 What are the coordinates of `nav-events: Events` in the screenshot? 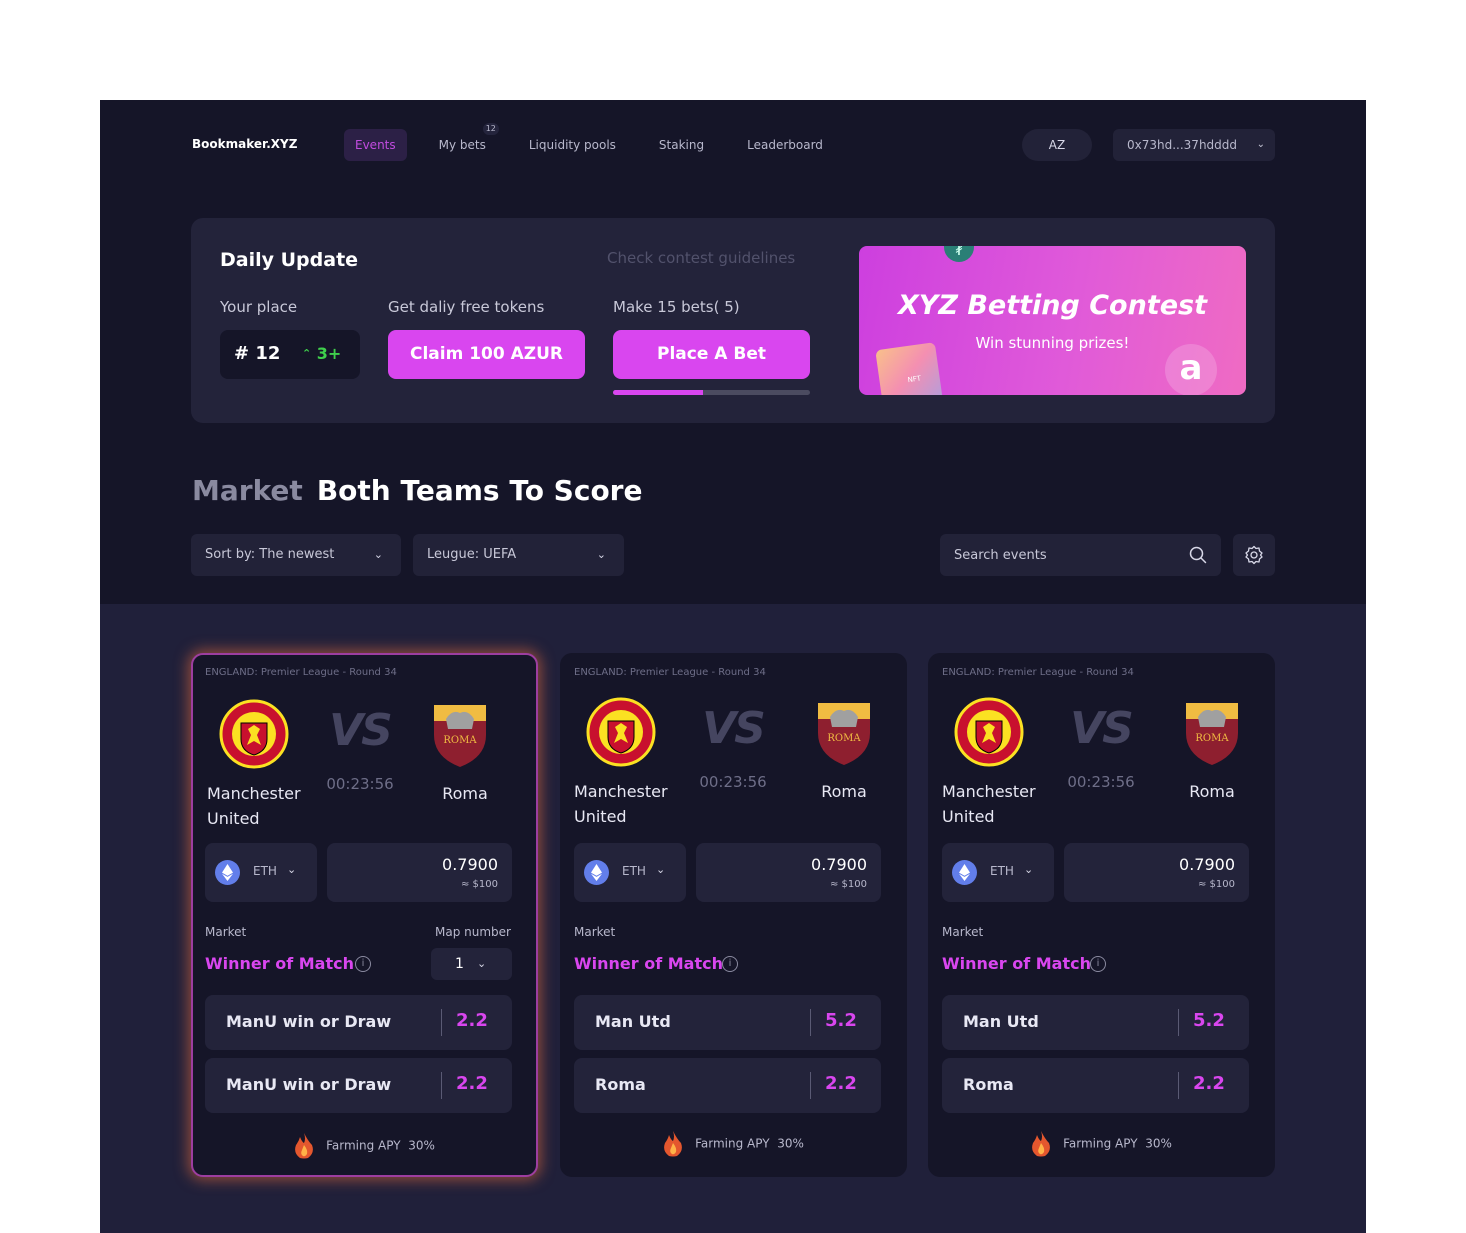 It's located at (375, 145).